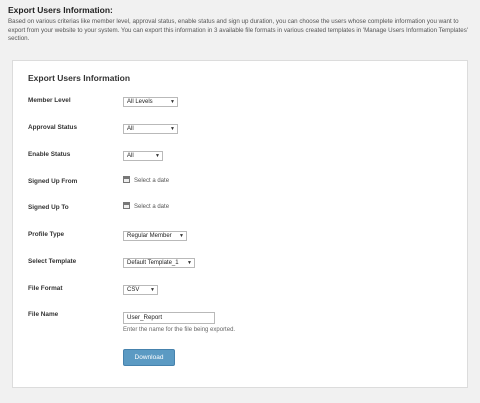 The height and width of the screenshot is (403, 480). What do you see at coordinates (49, 100) in the screenshot?
I see `member-level-label: Member Level` at bounding box center [49, 100].